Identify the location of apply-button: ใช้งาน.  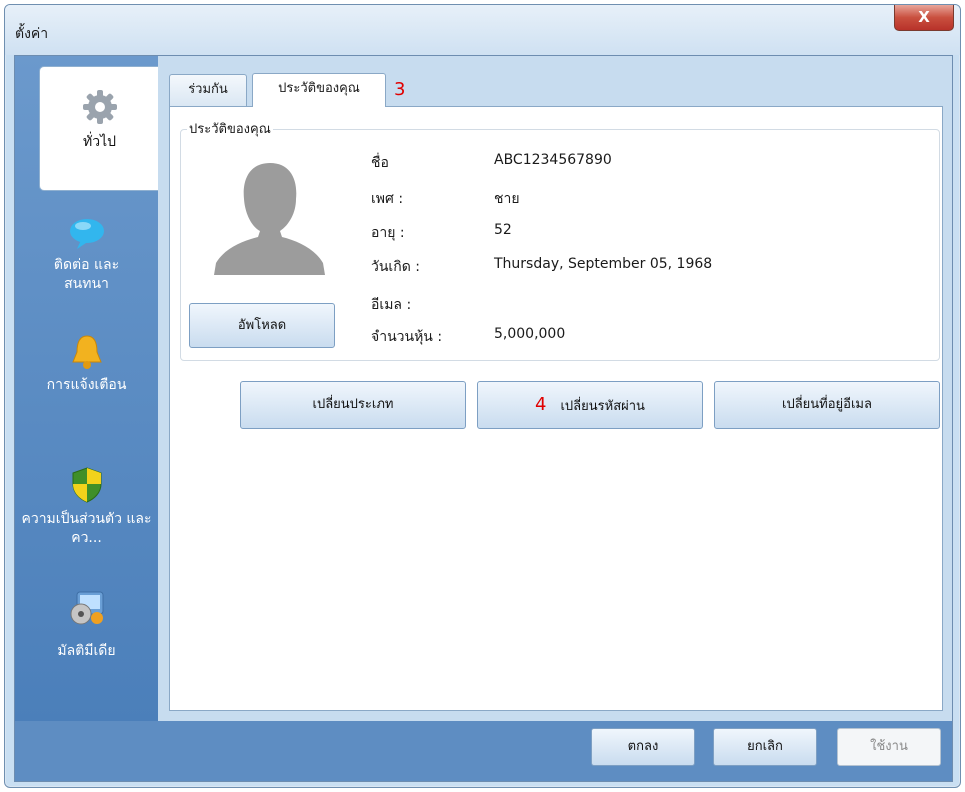
(889, 747).